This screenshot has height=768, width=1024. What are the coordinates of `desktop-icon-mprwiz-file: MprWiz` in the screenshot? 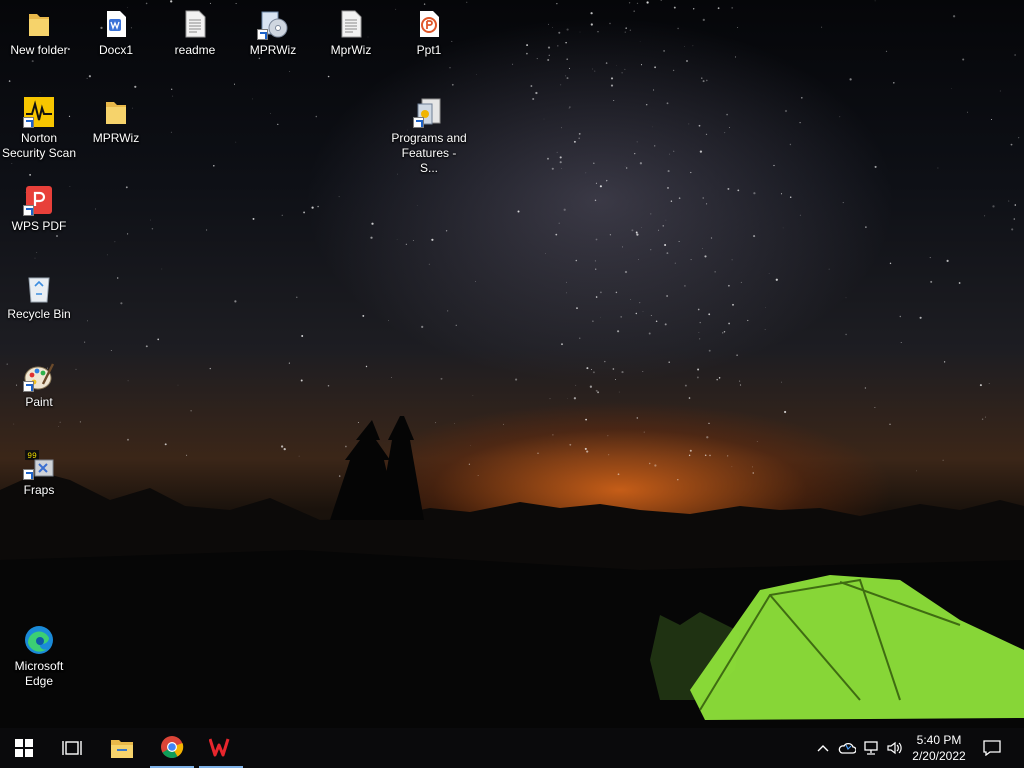 It's located at (351, 33).